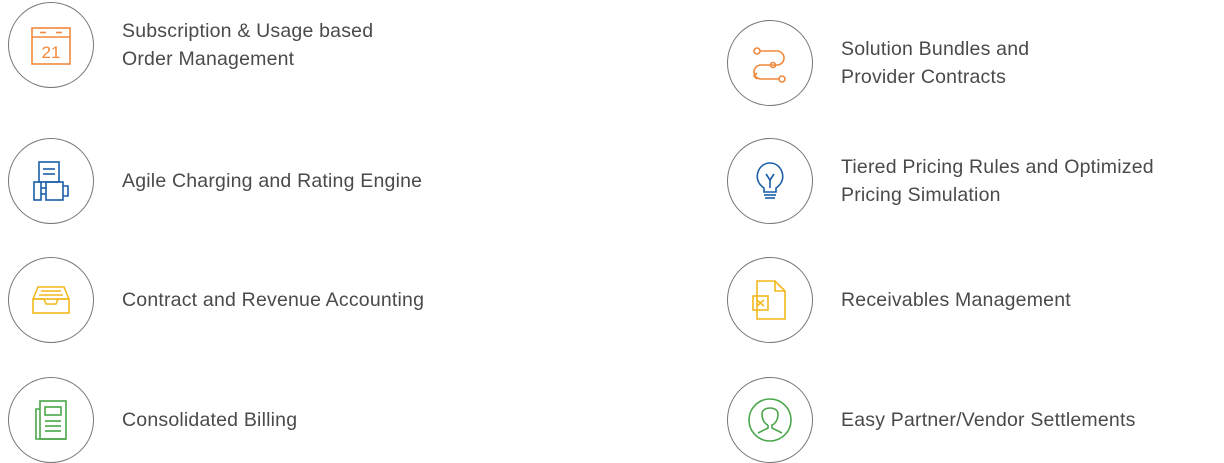  I want to click on feature-label: Contract and Revenue Accounting, so click(273, 300).